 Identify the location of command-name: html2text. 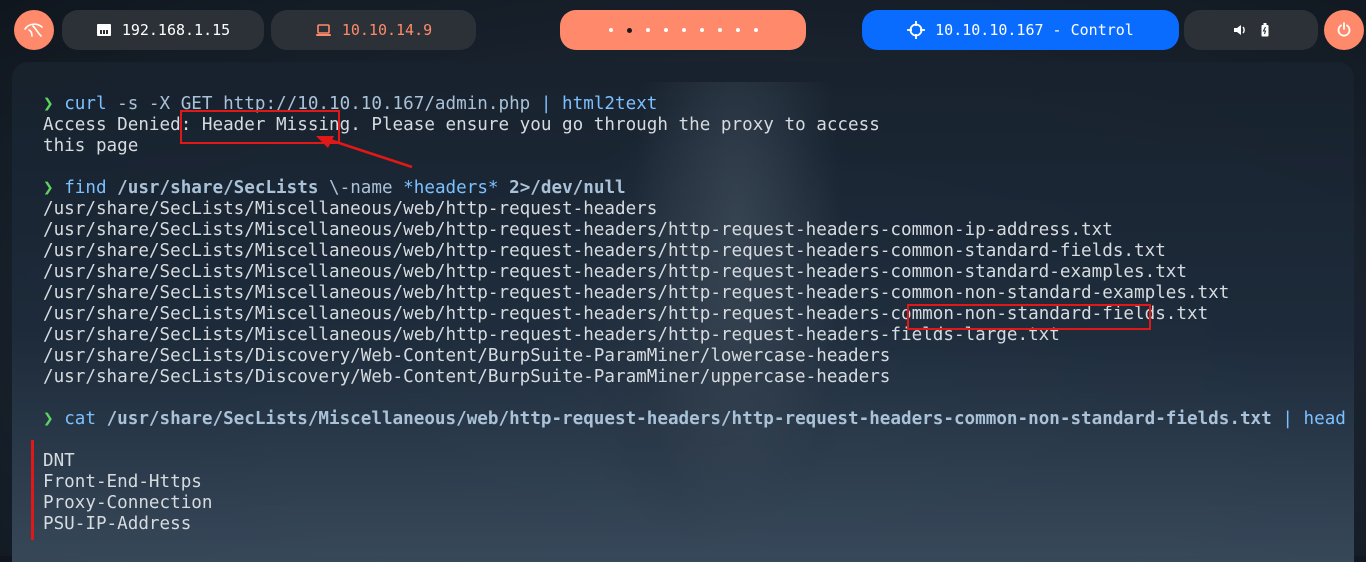
(610, 104).